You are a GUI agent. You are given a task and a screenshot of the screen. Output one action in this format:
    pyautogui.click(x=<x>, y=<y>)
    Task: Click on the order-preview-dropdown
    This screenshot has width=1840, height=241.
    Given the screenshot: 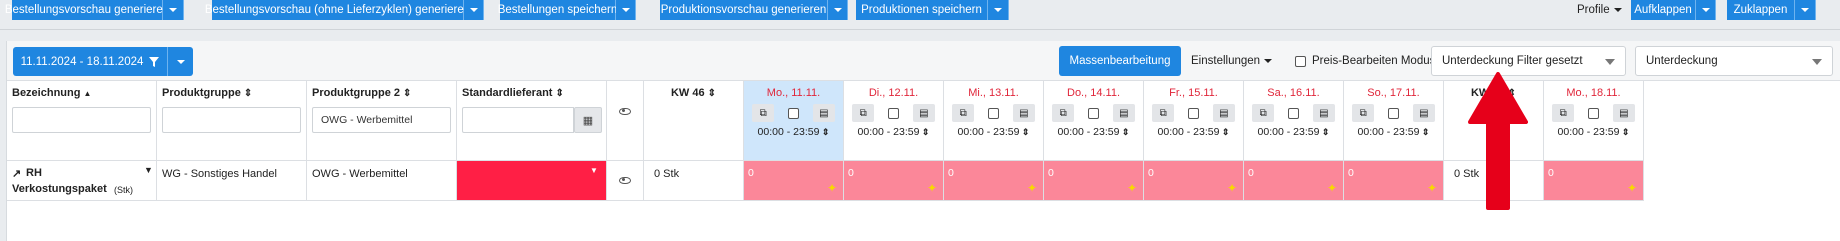 What is the action you would take?
    pyautogui.click(x=173, y=10)
    